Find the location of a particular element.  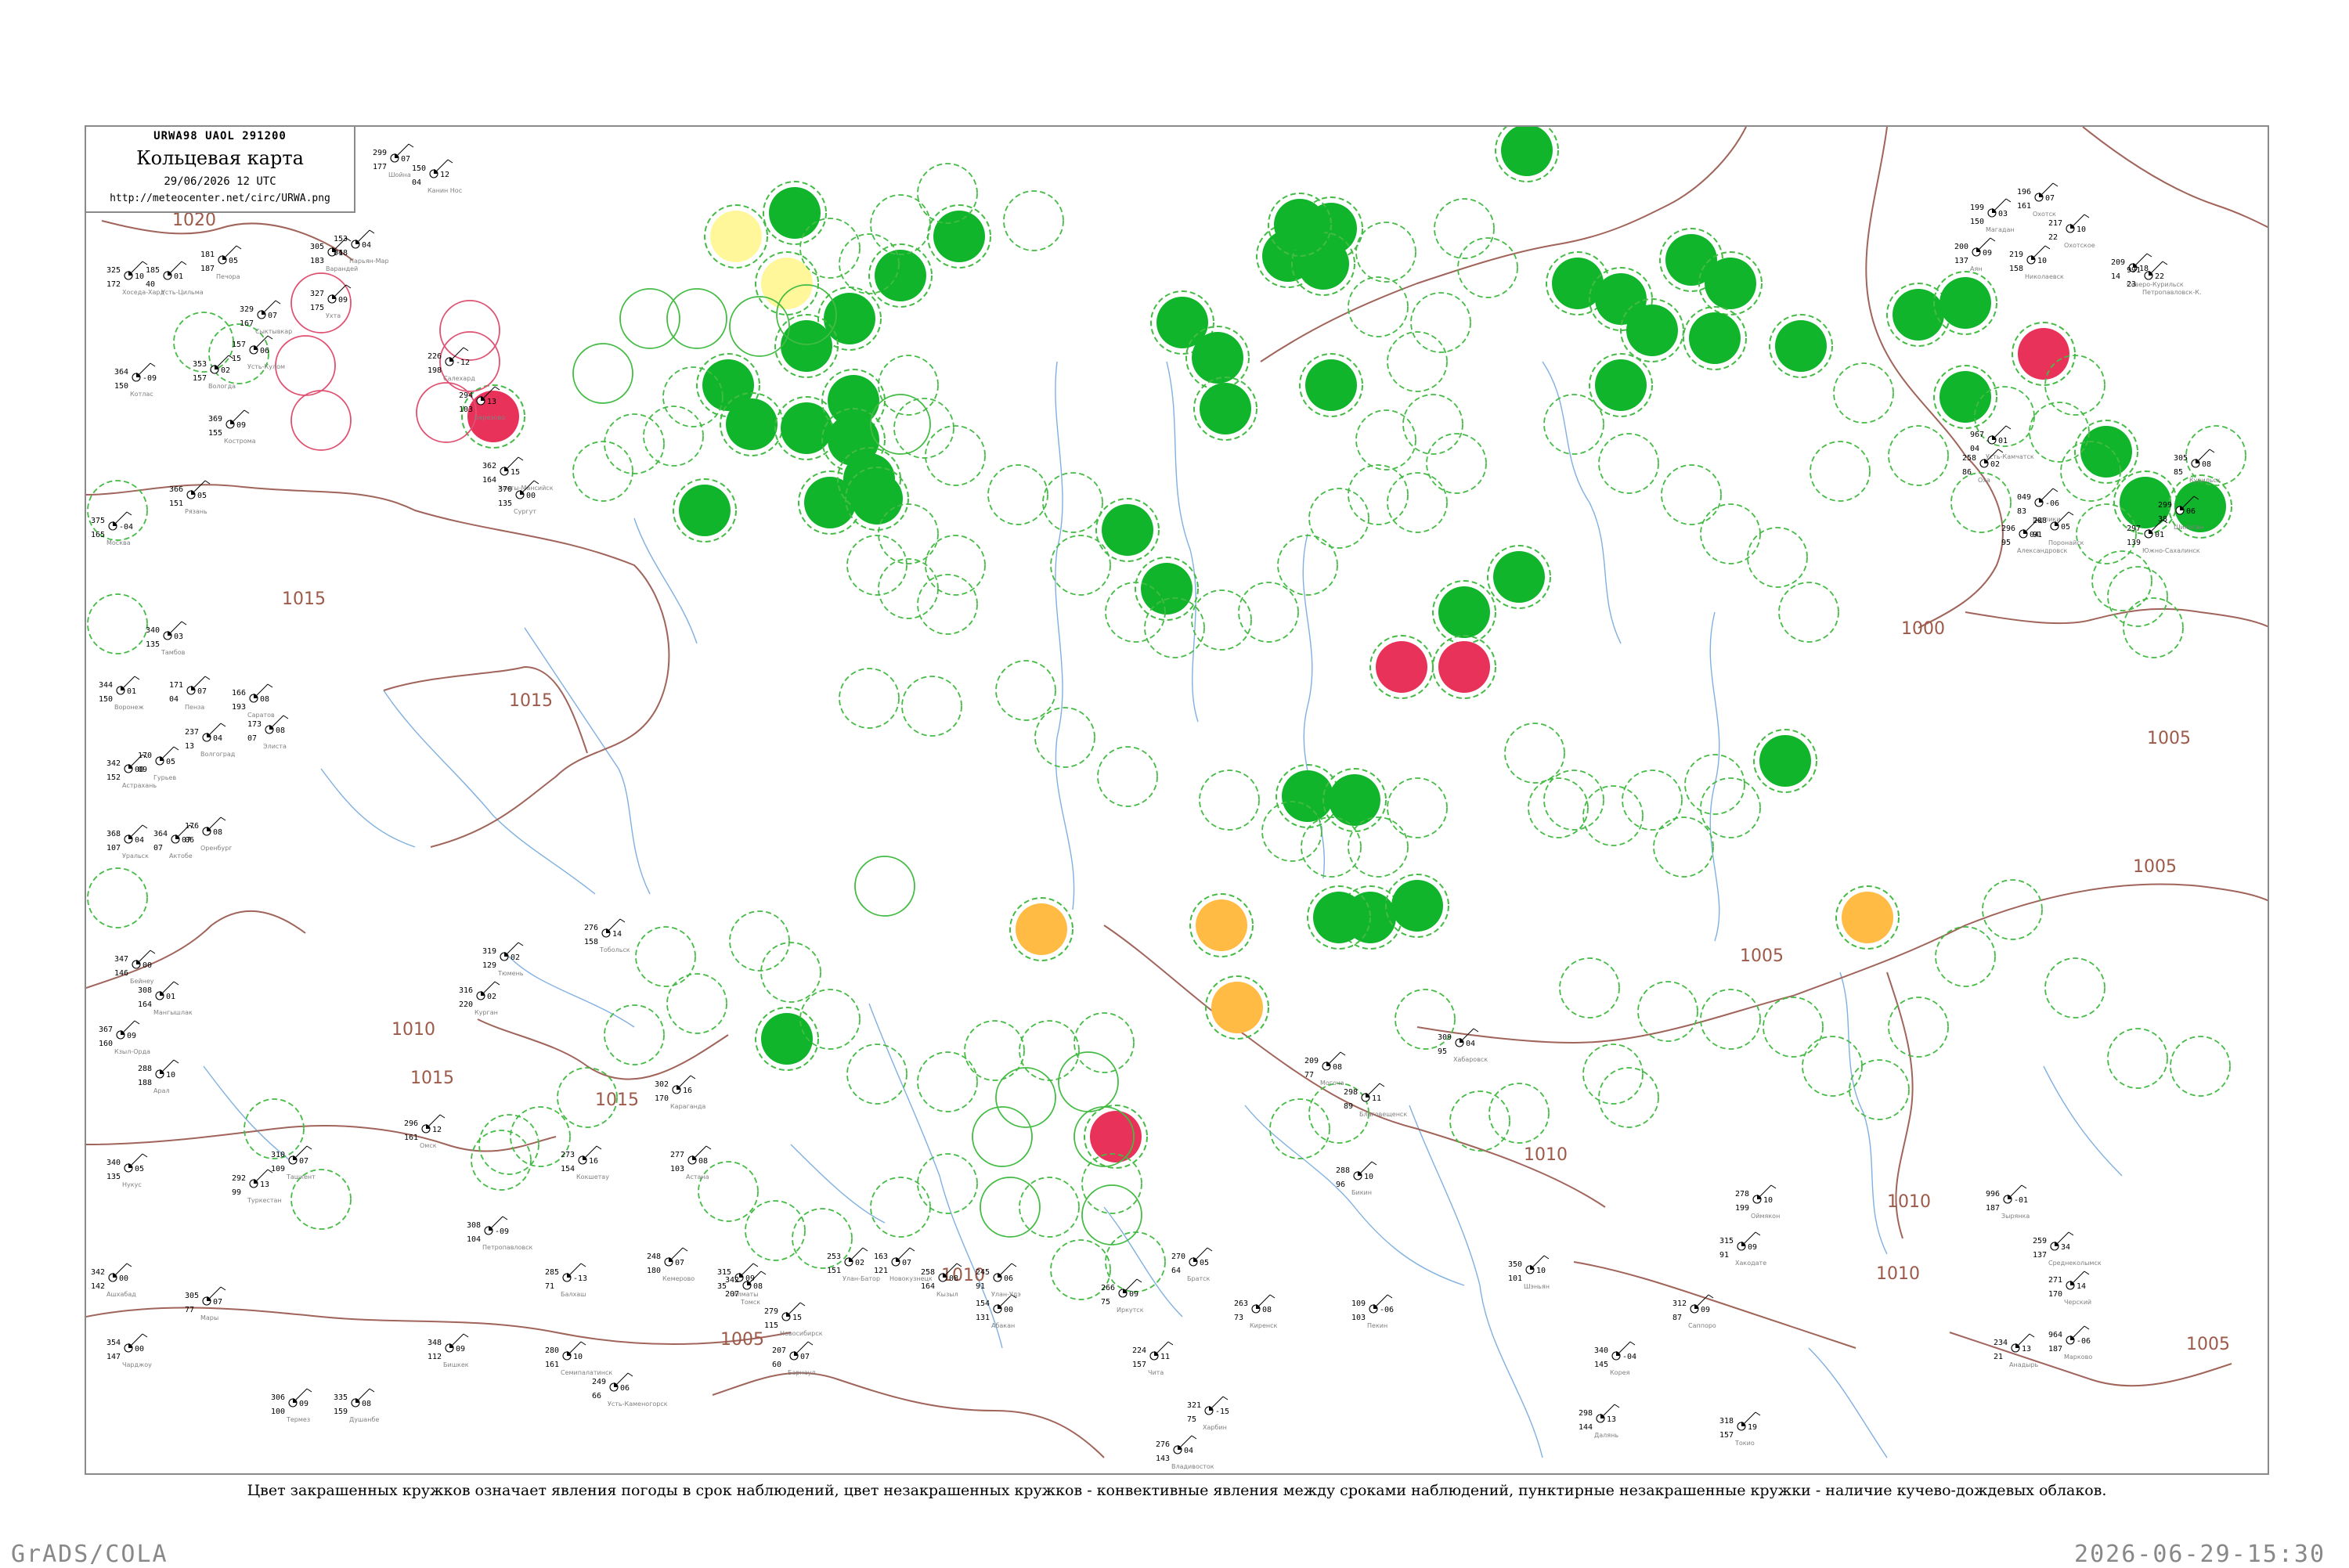

station-plot: 196 07 161Охотск is located at coordinates (2038, 200).